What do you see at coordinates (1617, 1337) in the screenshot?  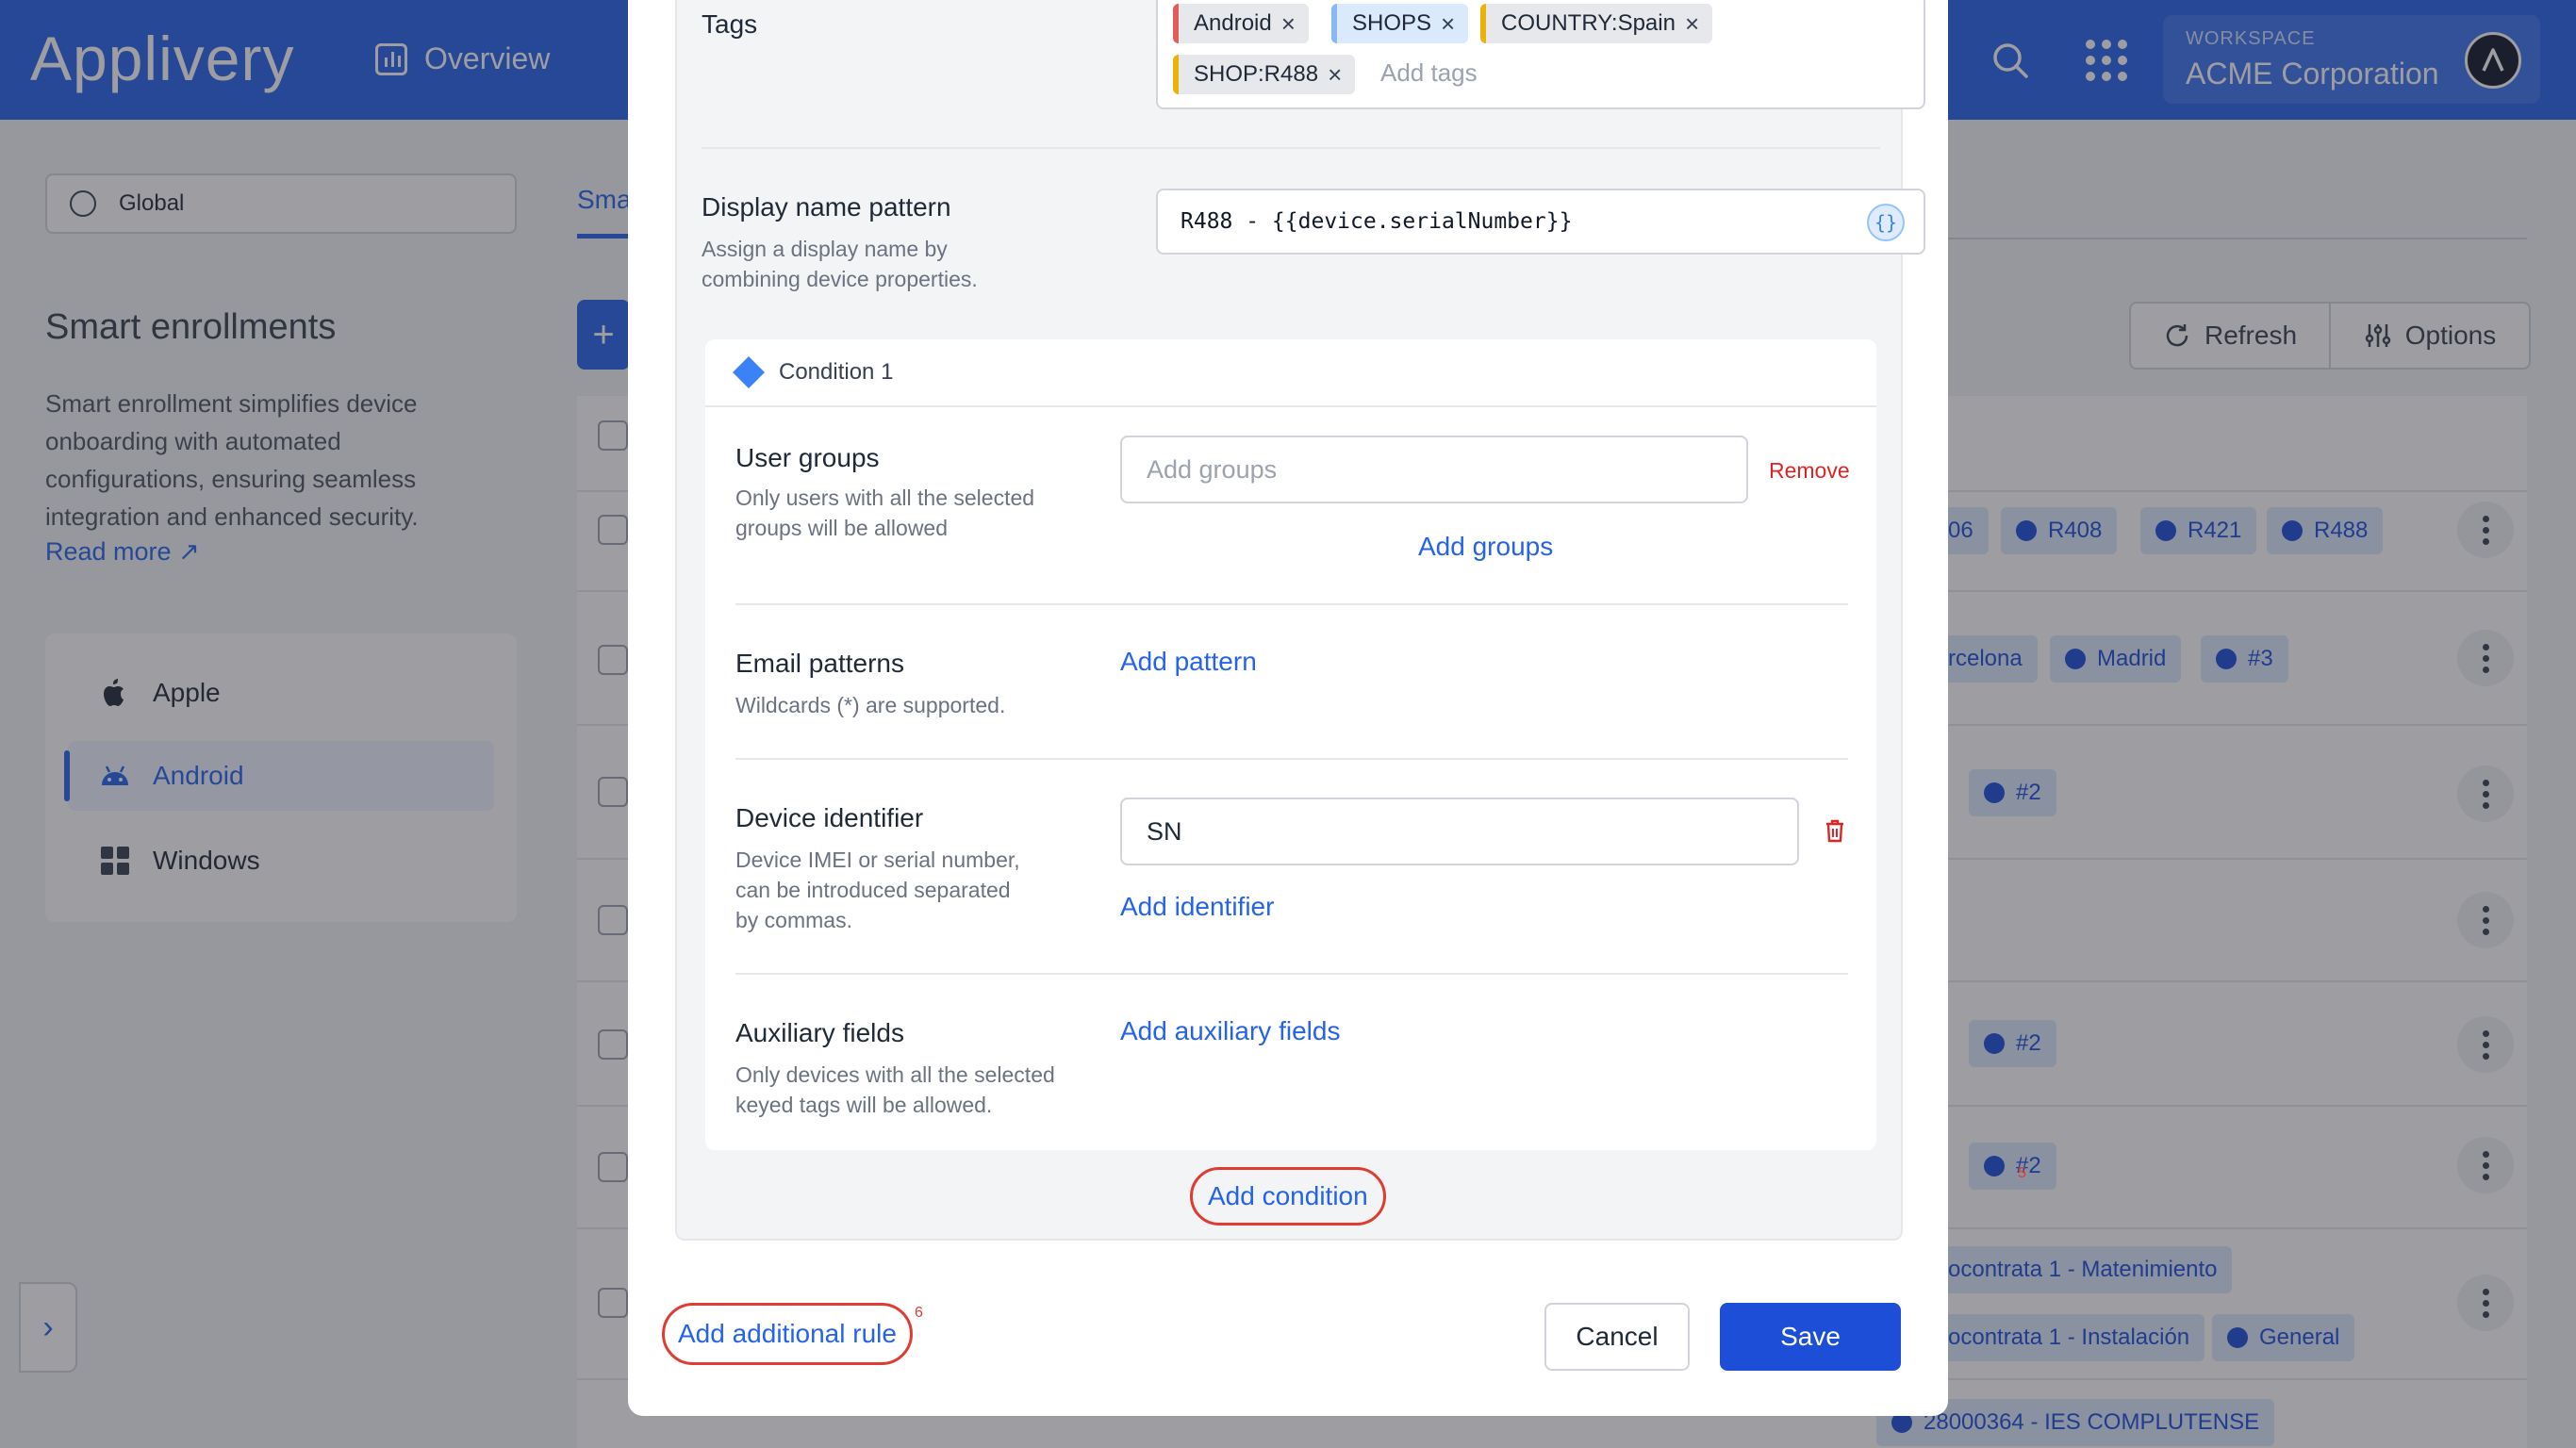 I see `cancel-button: Cancel` at bounding box center [1617, 1337].